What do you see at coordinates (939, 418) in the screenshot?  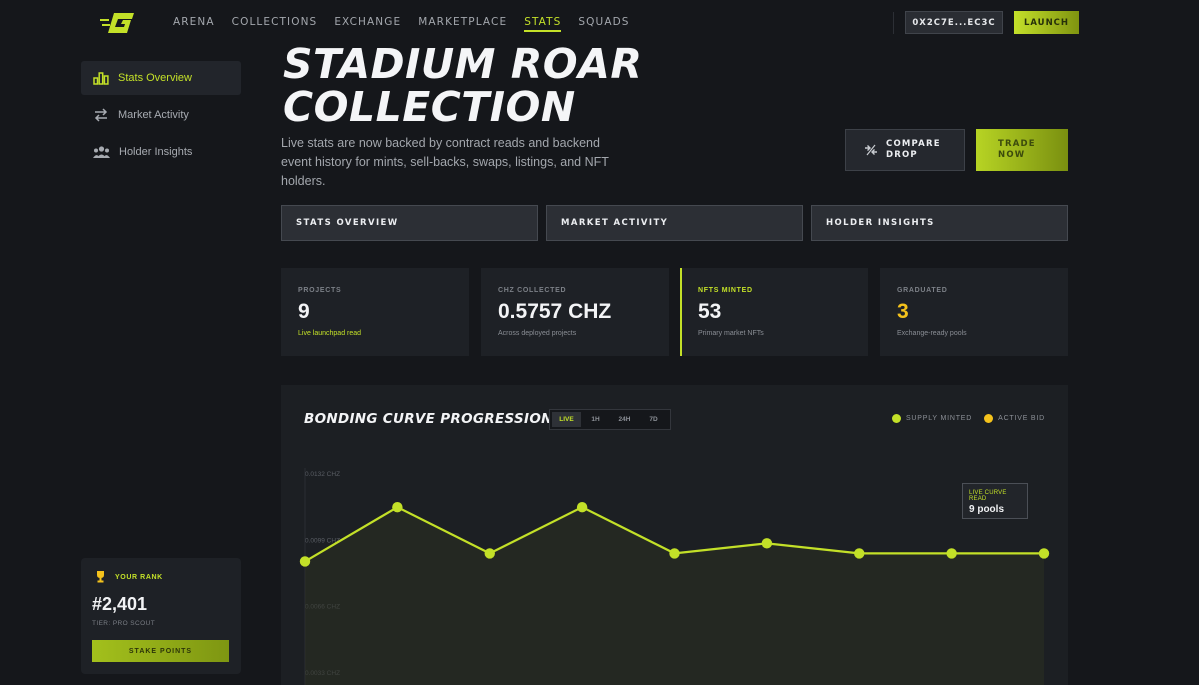 I see `legend-label: SUPPLY MINTED` at bounding box center [939, 418].